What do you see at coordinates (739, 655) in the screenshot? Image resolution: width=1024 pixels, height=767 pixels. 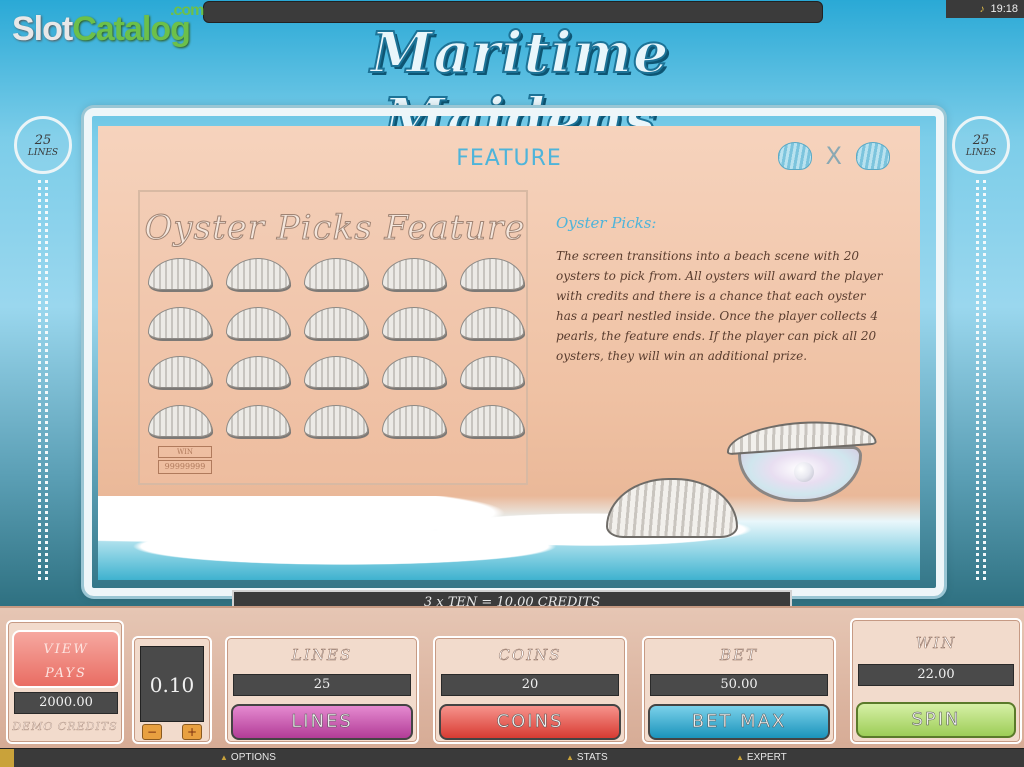 I see `bet-label: BET` at bounding box center [739, 655].